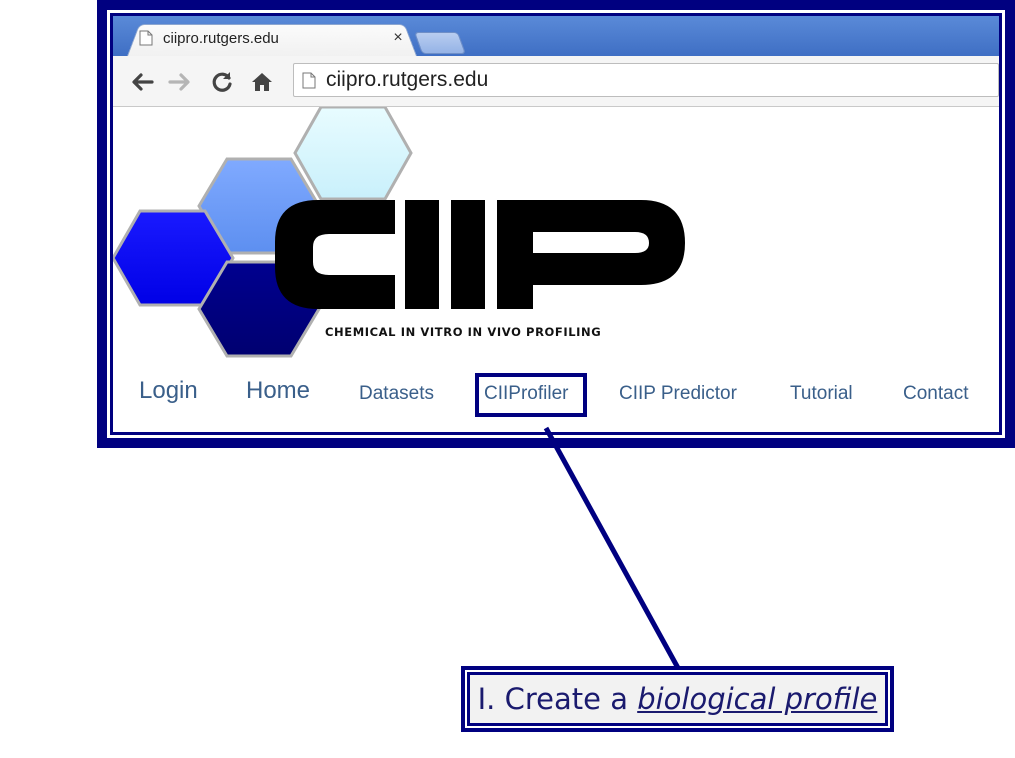 The image size is (1015, 758). I want to click on nav-ciip-predictor: CIIP Predictor, so click(678, 394).